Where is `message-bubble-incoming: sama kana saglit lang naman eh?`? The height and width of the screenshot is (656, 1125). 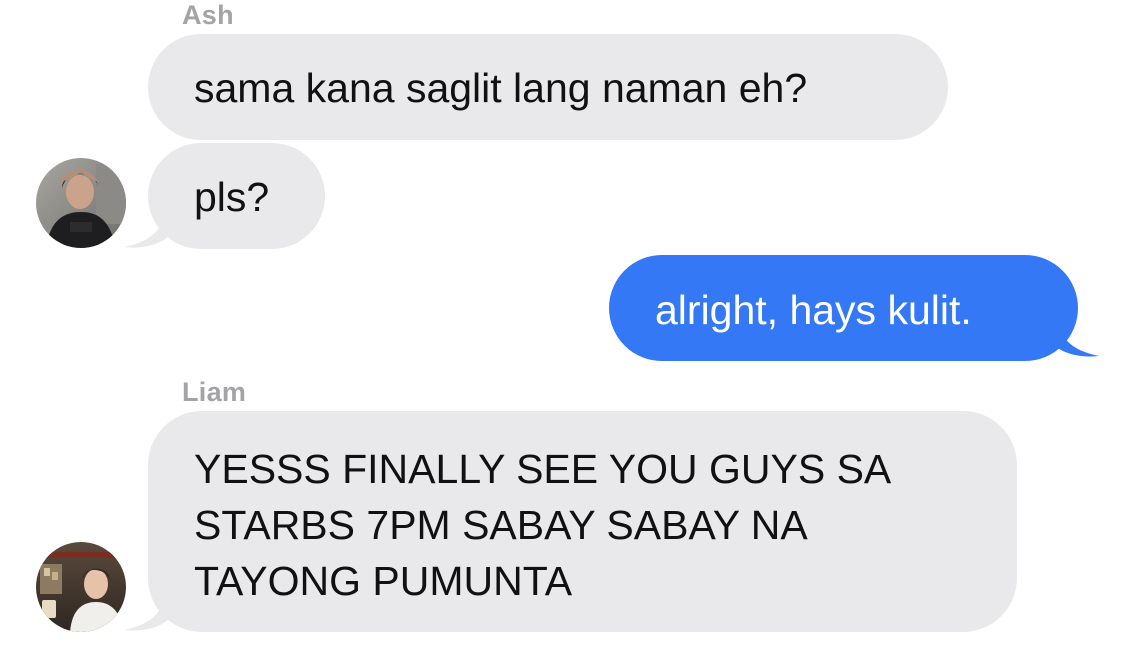
message-bubble-incoming: sama kana saglit lang naman eh? is located at coordinates (548, 87).